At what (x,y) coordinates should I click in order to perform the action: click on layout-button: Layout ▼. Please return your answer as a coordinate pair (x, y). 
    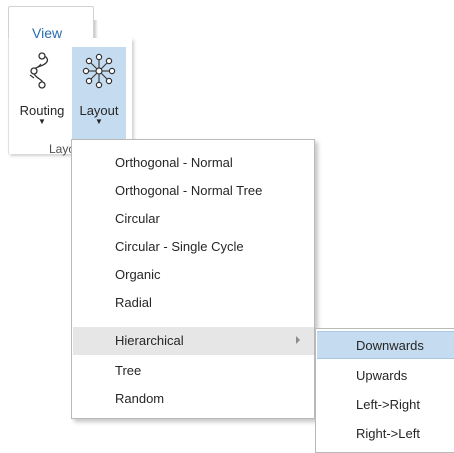
    Looking at the image, I should click on (99, 93).